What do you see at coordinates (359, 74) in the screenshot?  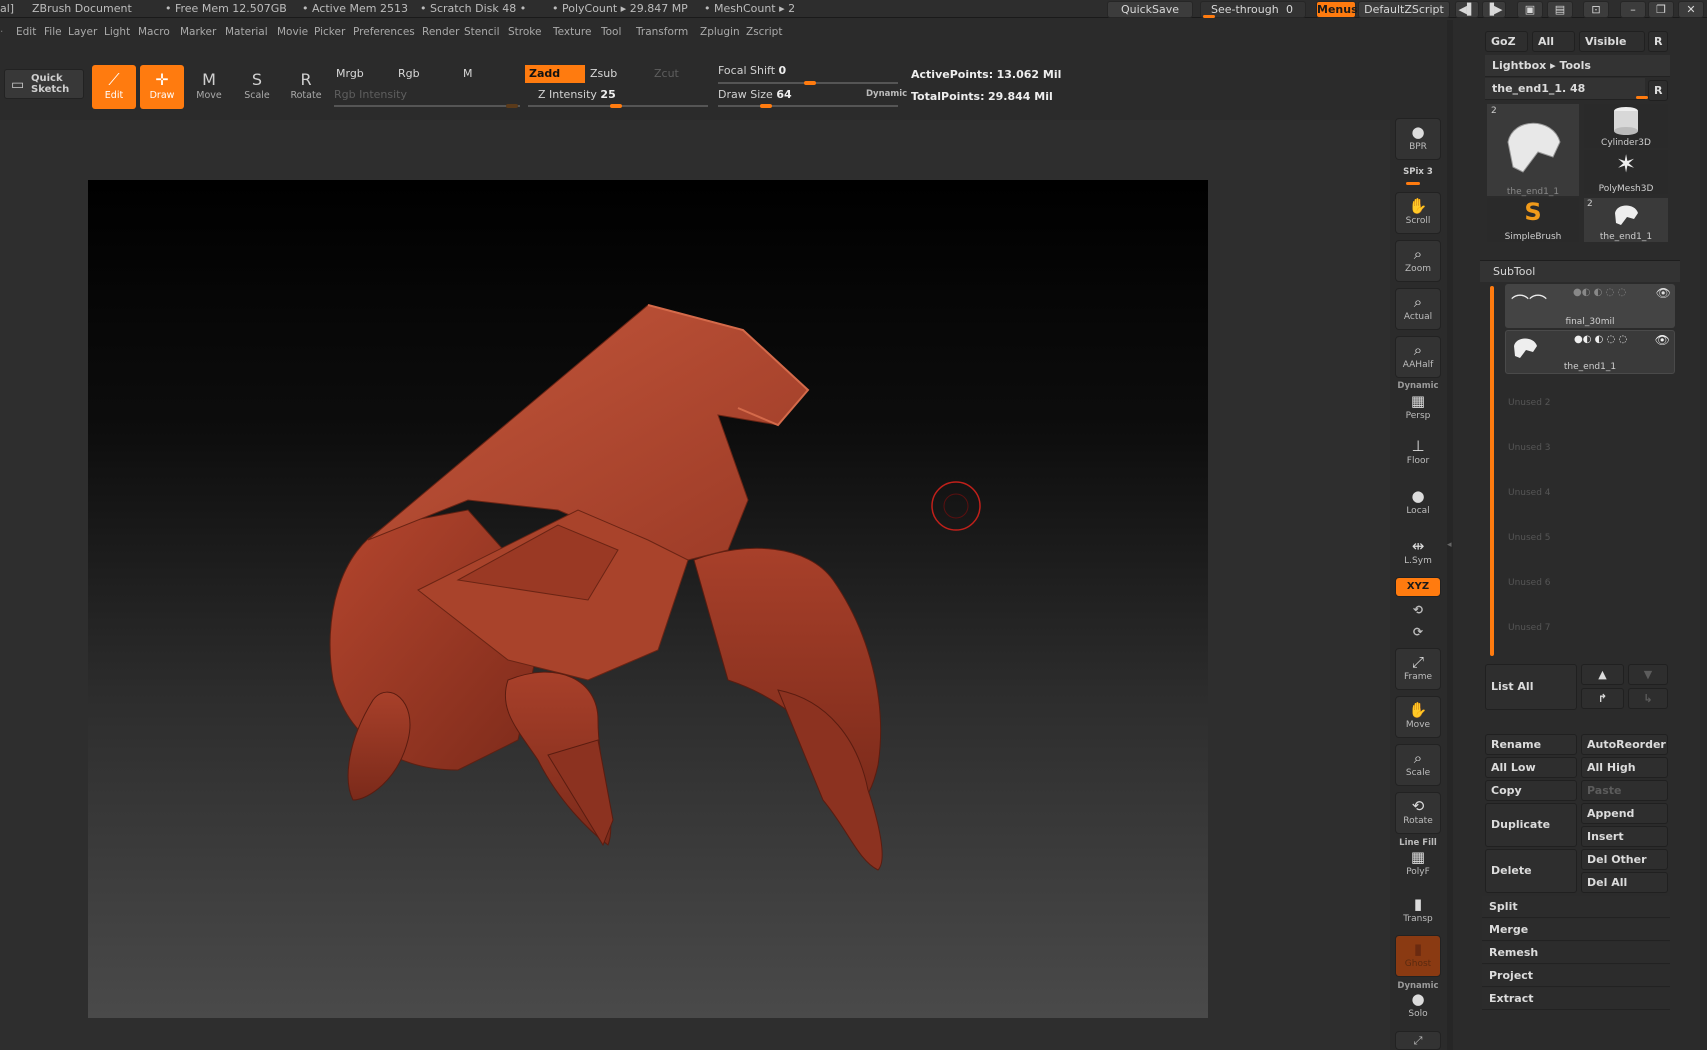 I see `mrgb-button: Mrgb` at bounding box center [359, 74].